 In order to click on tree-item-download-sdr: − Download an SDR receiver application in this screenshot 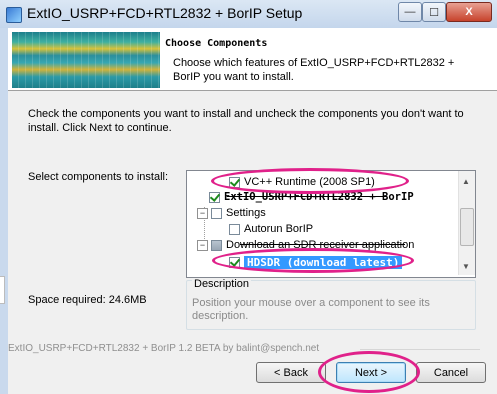, I will do `click(305, 245)`.